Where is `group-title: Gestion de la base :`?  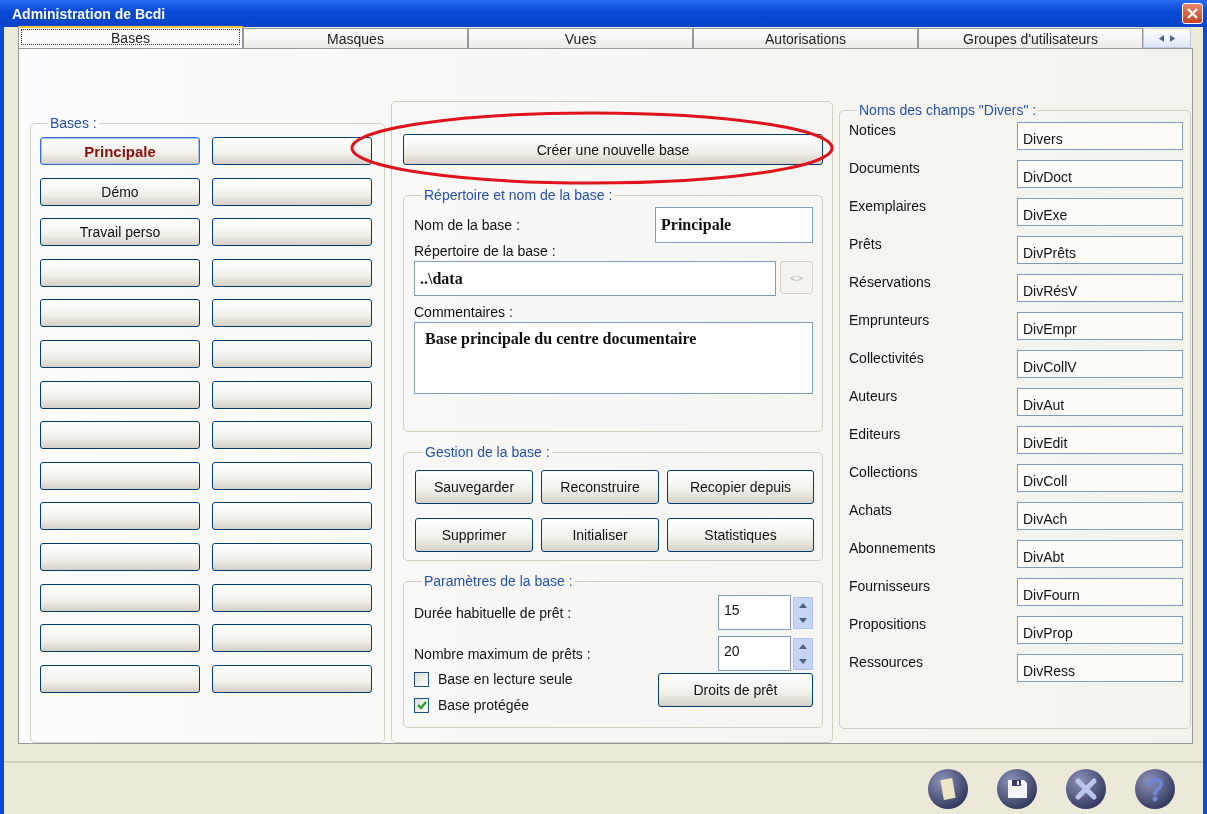
group-title: Gestion de la base : is located at coordinates (487, 452).